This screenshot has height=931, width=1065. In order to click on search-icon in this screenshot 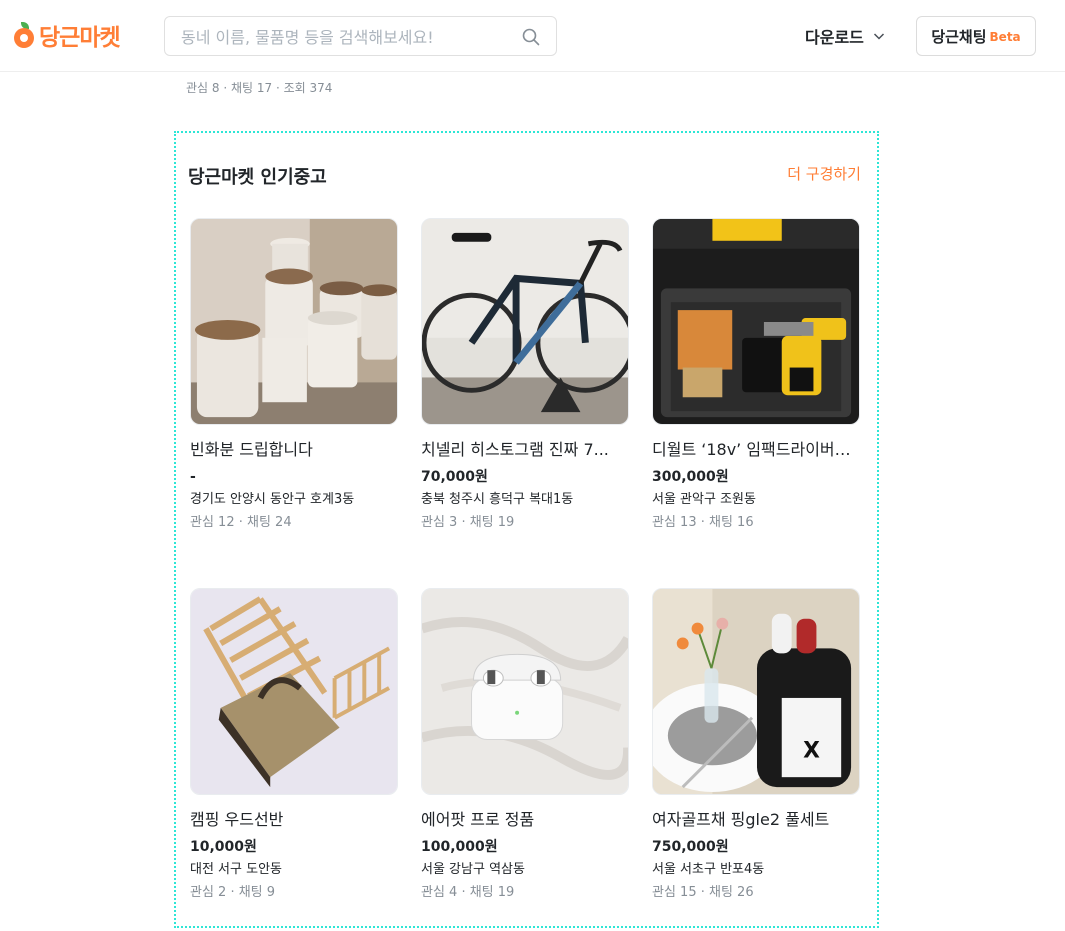, I will do `click(531, 37)`.